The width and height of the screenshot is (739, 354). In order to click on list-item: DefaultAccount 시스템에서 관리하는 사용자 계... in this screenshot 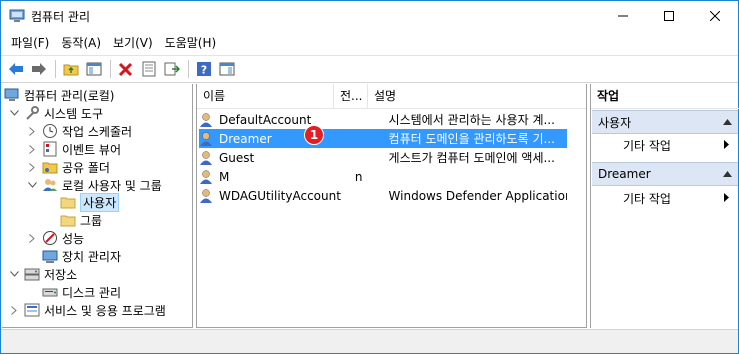, I will do `click(383, 119)`.